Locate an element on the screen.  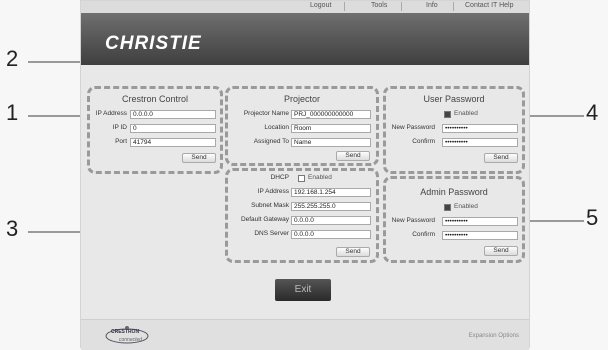
callout-5-line is located at coordinates (556, 221).